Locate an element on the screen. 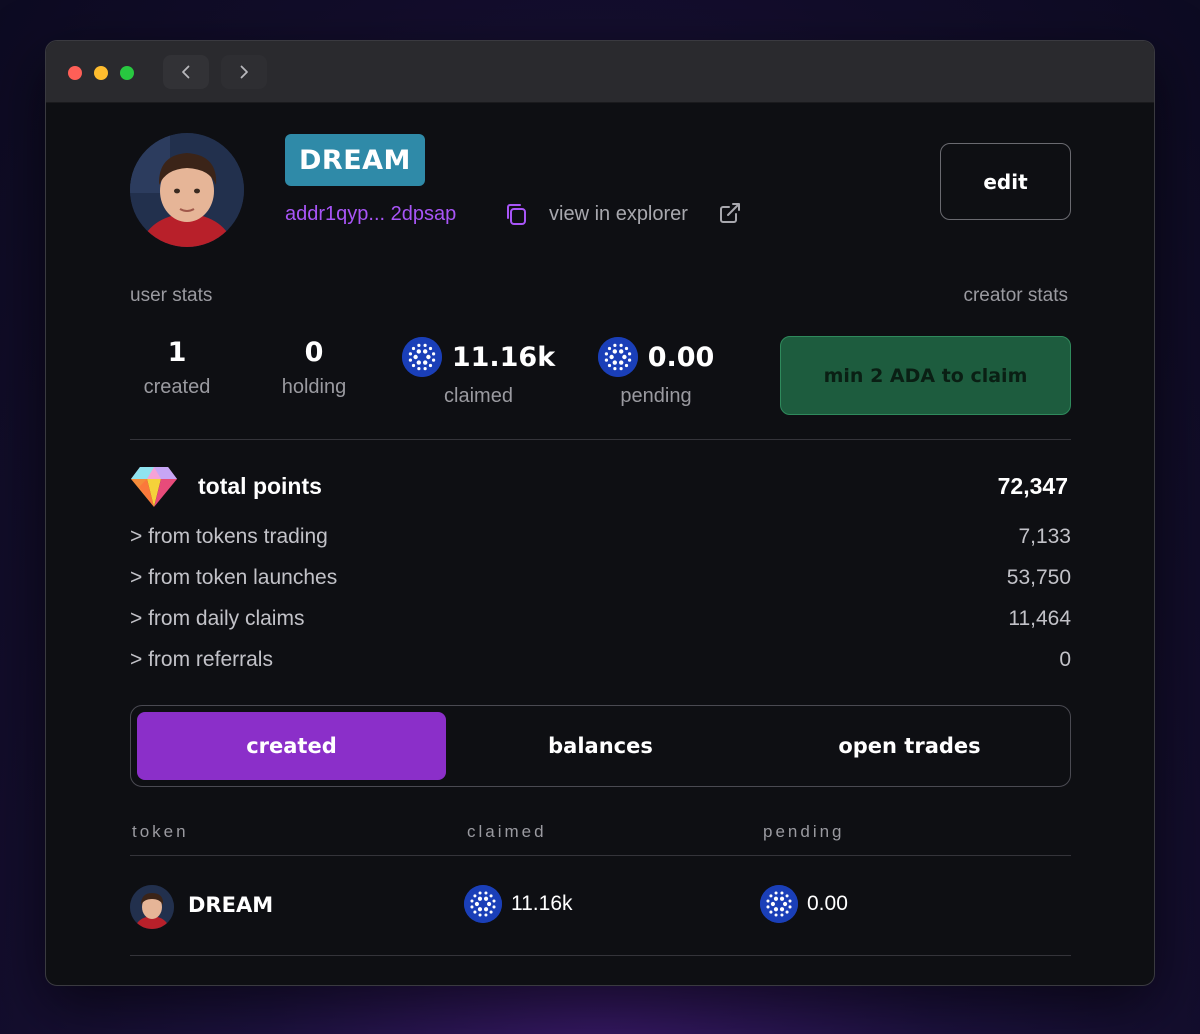  points-row-label: > from referrals is located at coordinates (201, 659).